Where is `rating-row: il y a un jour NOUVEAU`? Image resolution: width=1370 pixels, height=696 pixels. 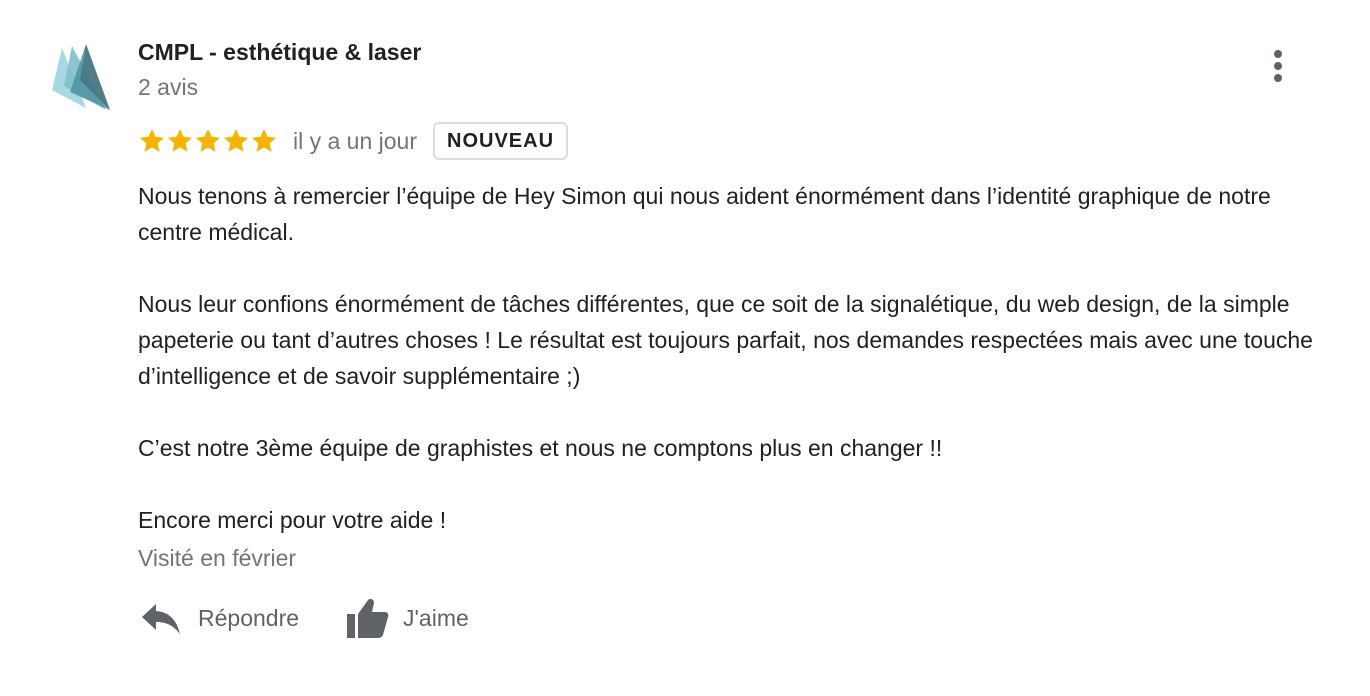 rating-row: il y a un jour NOUVEAU is located at coordinates (353, 141).